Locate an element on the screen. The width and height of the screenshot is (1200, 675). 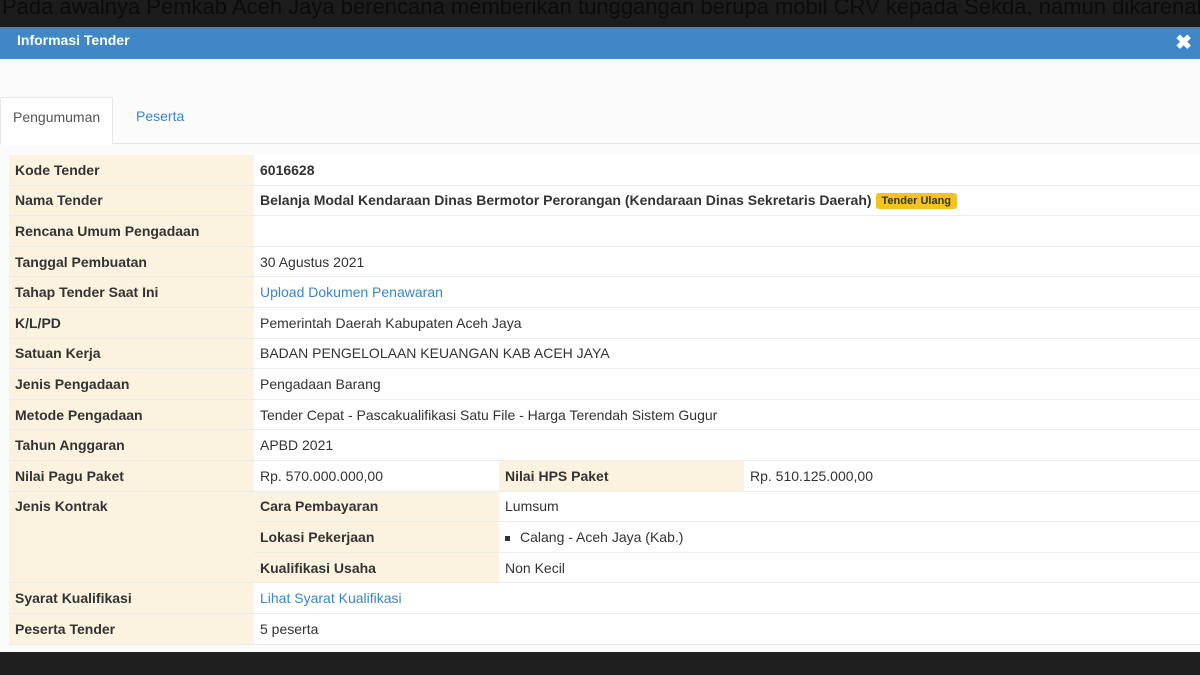
pagu-value: Rp. 570.000.000,00 is located at coordinates (376, 476).